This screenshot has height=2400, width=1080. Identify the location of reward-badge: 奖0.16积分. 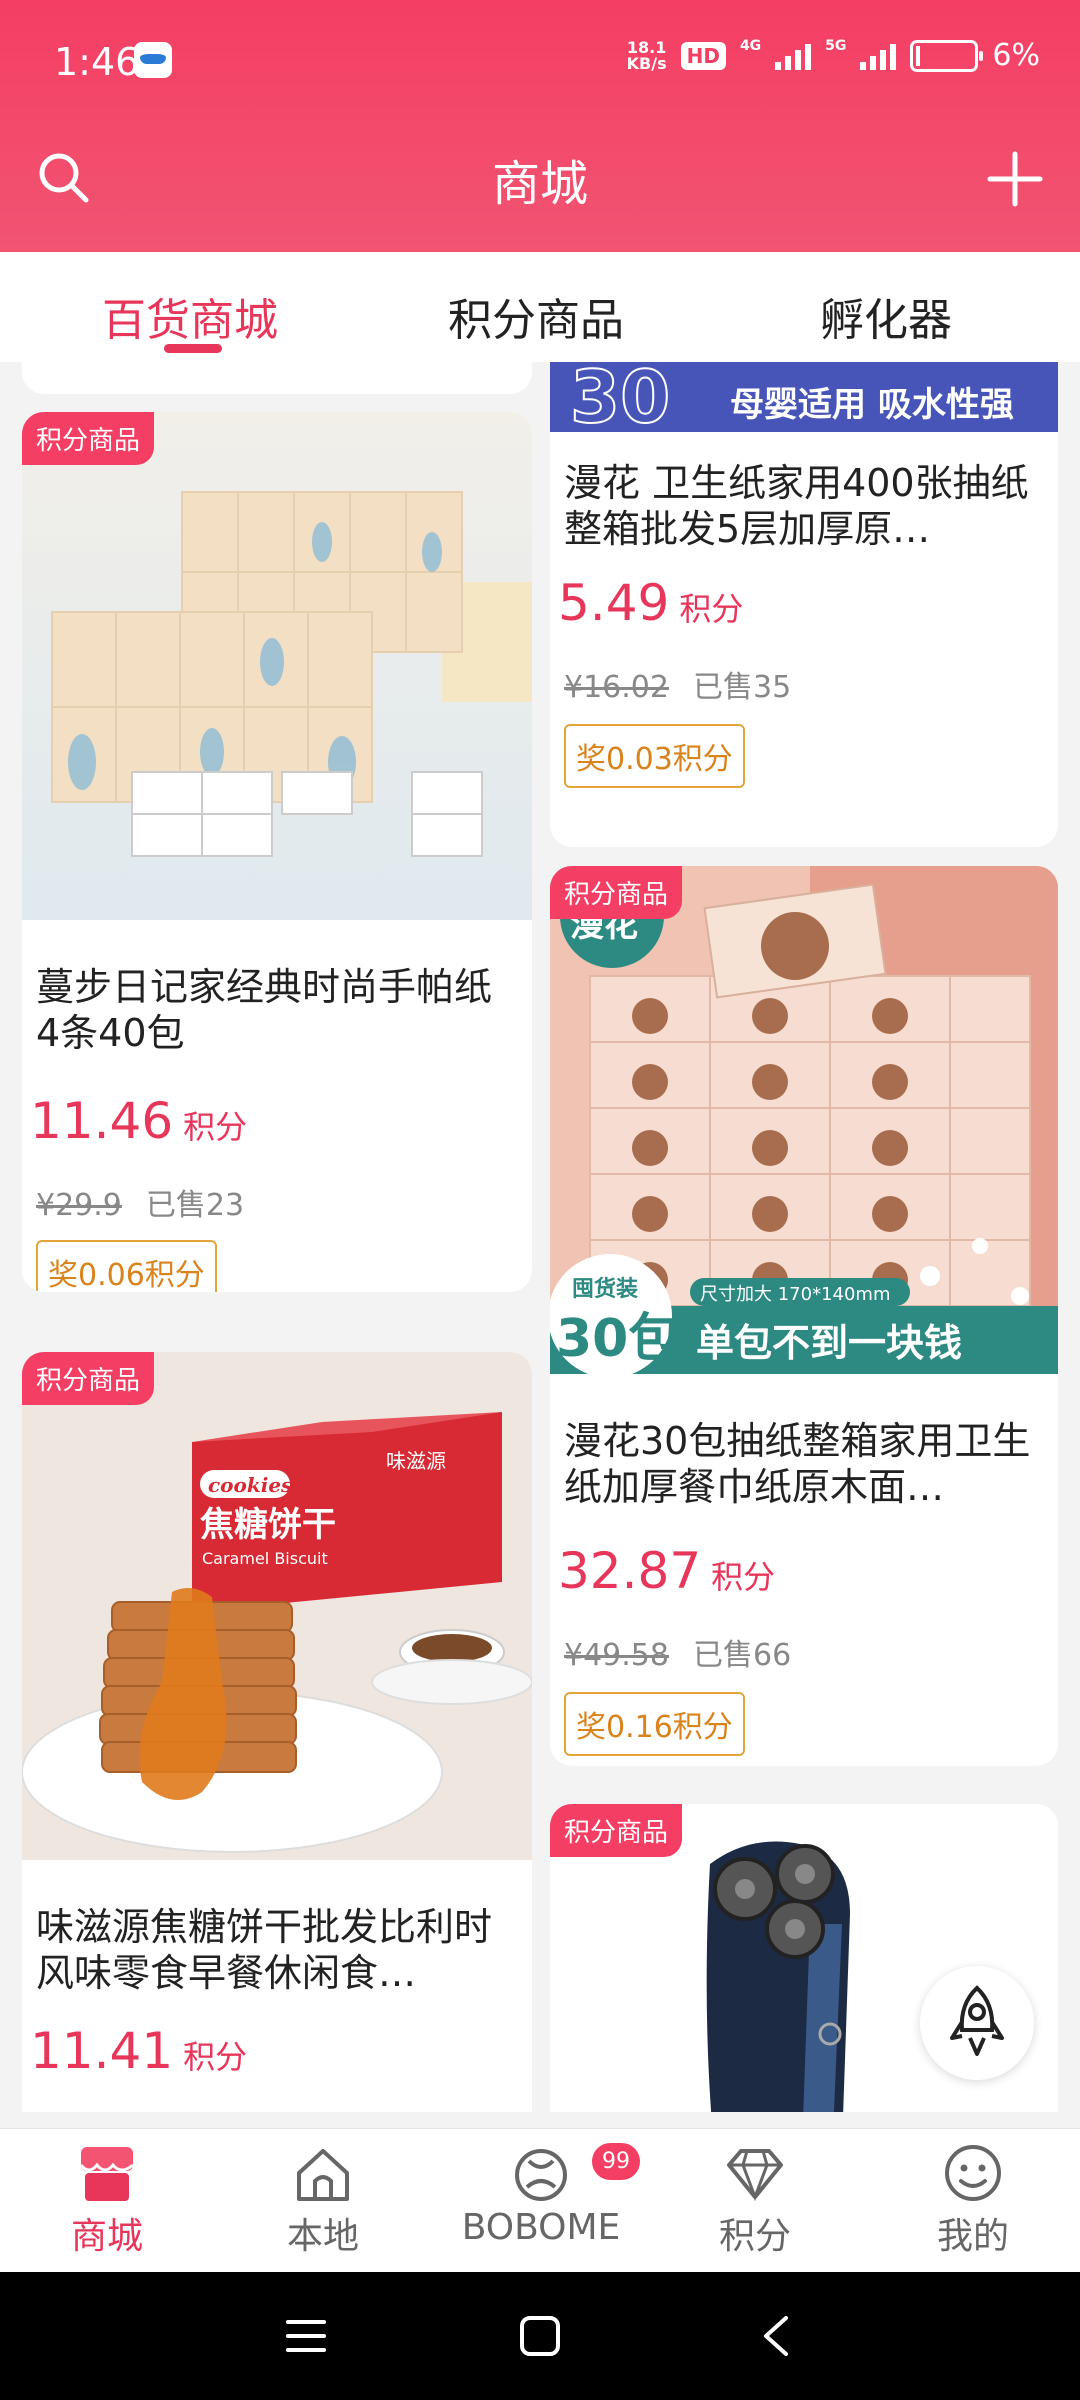
(654, 1724).